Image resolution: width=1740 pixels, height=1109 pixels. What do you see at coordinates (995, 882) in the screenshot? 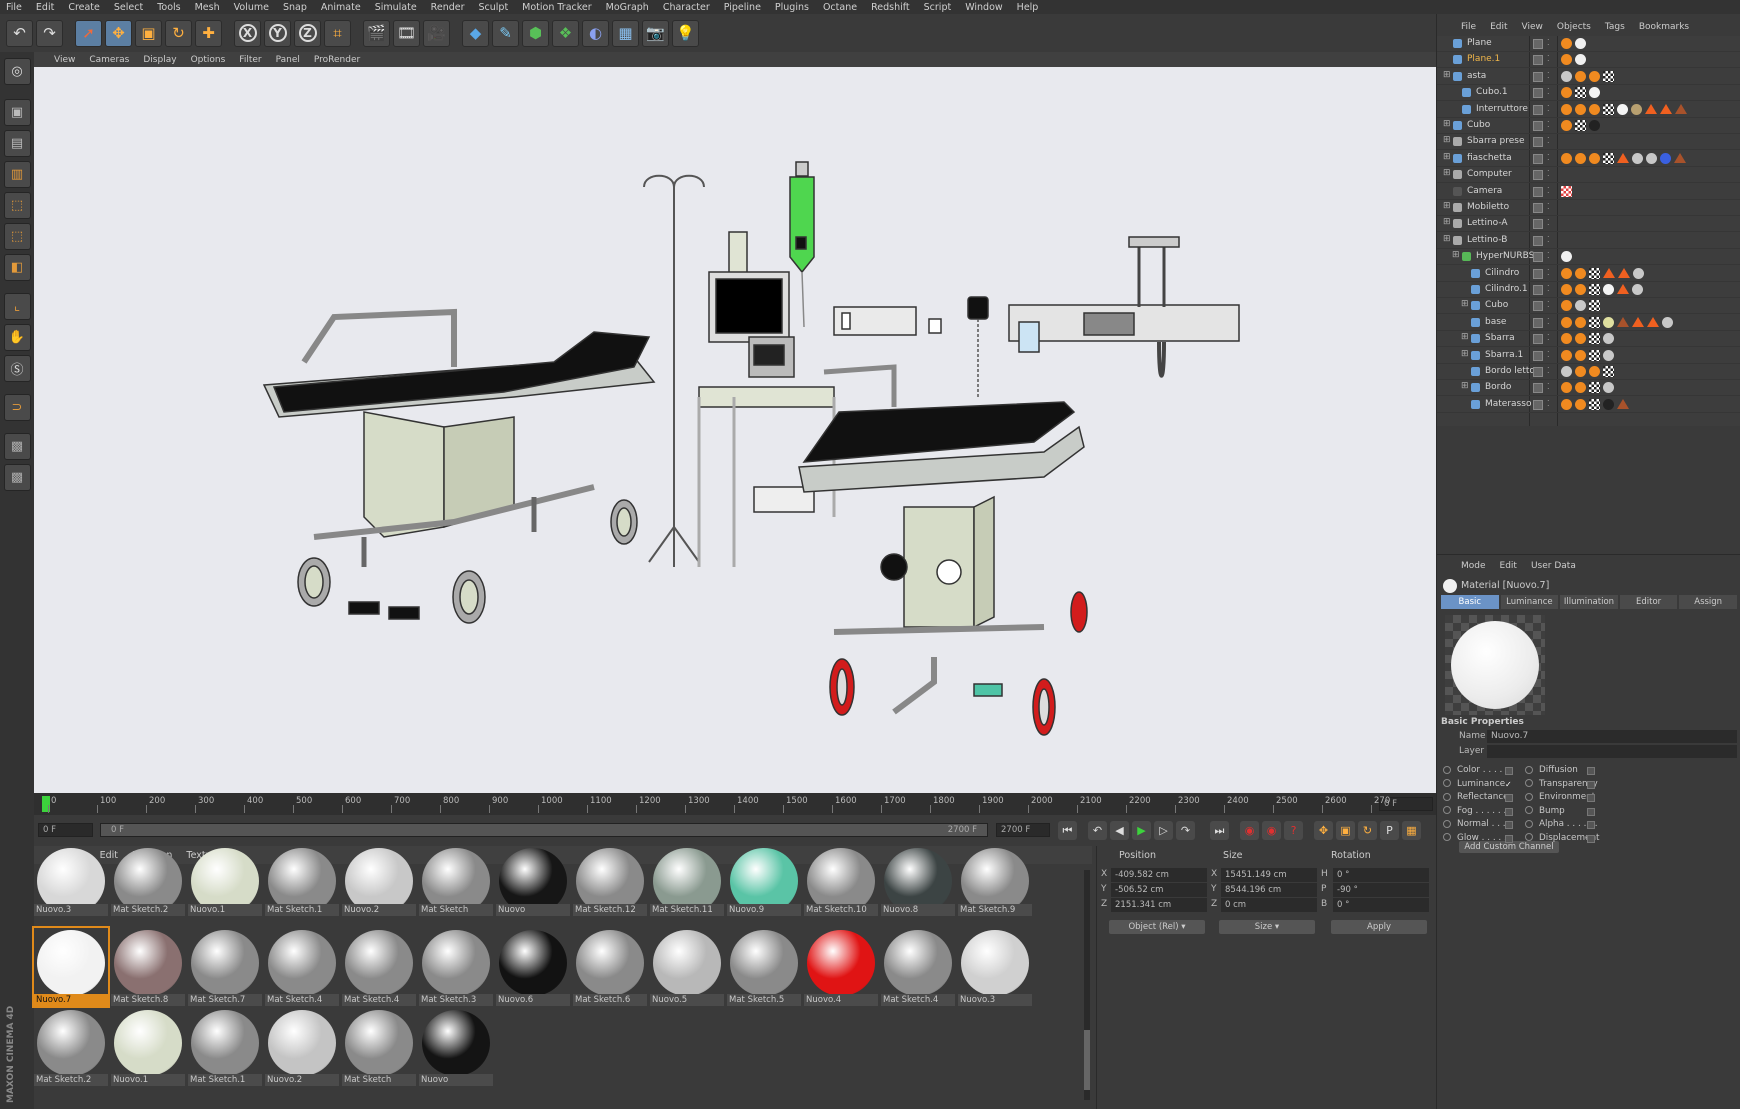
I see `material-swatch: Mat Sketch.9` at bounding box center [995, 882].